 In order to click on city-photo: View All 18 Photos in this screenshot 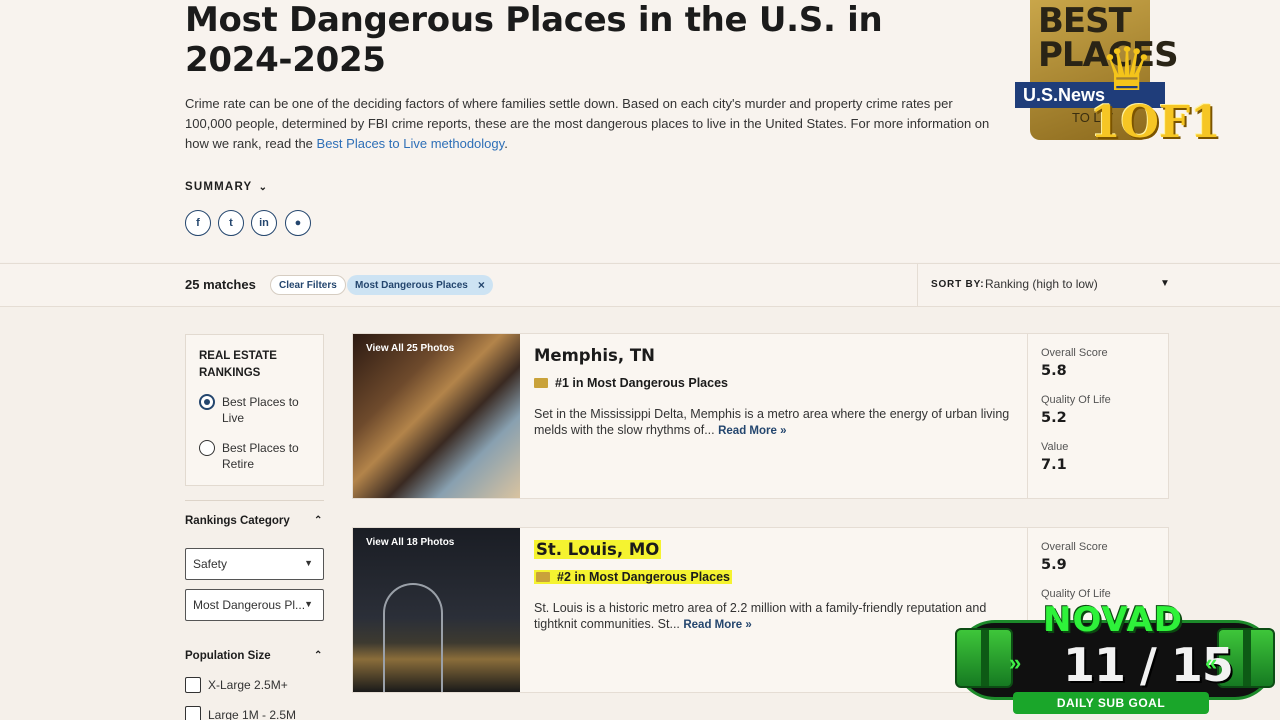, I will do `click(436, 610)`.